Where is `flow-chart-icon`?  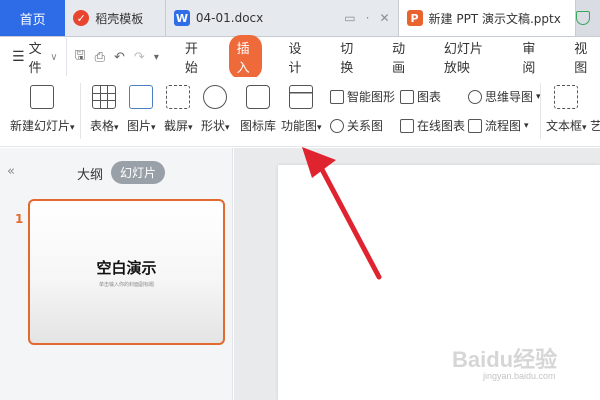
flow-chart-icon is located at coordinates (475, 125).